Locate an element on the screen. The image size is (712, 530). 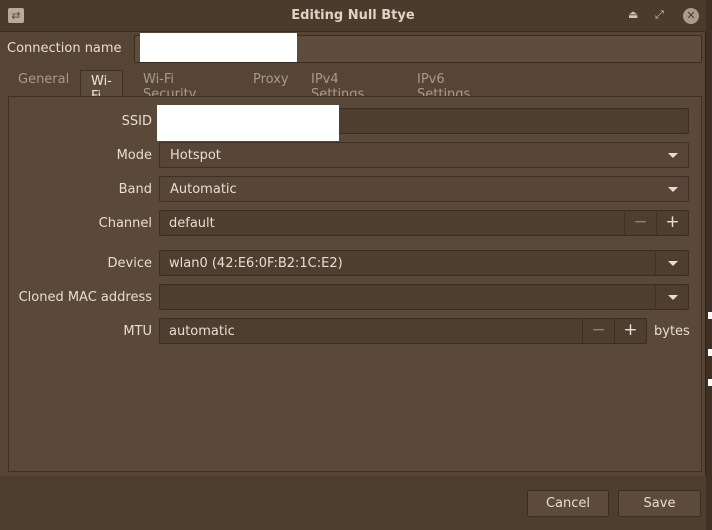
mode-label: Mode is located at coordinates (134, 155).